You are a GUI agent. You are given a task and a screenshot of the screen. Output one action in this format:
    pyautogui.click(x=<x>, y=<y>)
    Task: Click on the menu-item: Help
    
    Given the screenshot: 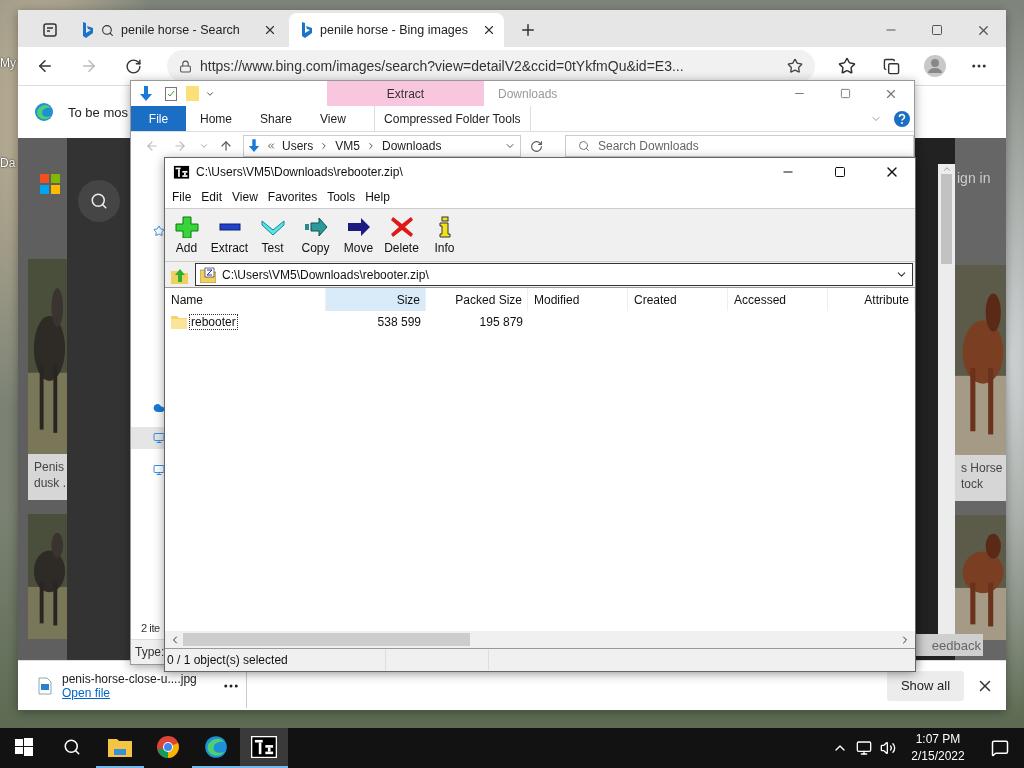 What is the action you would take?
    pyautogui.click(x=377, y=197)
    